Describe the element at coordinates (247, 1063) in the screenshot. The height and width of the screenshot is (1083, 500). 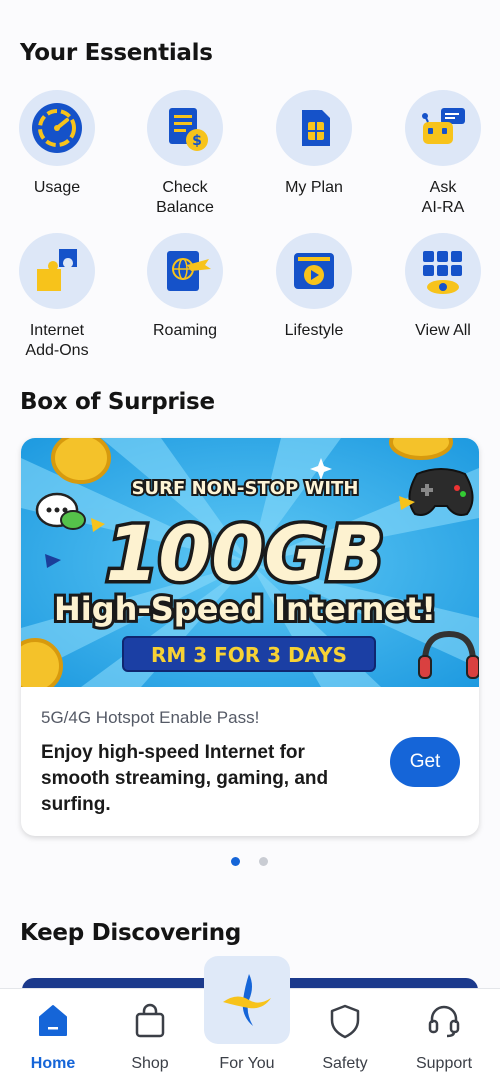
I see `nav-label: For You` at that location.